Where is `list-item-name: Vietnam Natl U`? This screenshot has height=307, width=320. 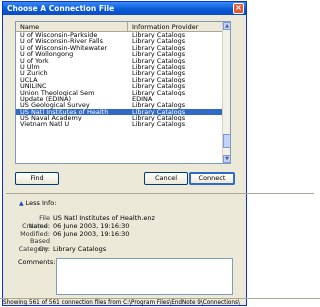
list-item-name: Vietnam Natl U is located at coordinates (45, 124).